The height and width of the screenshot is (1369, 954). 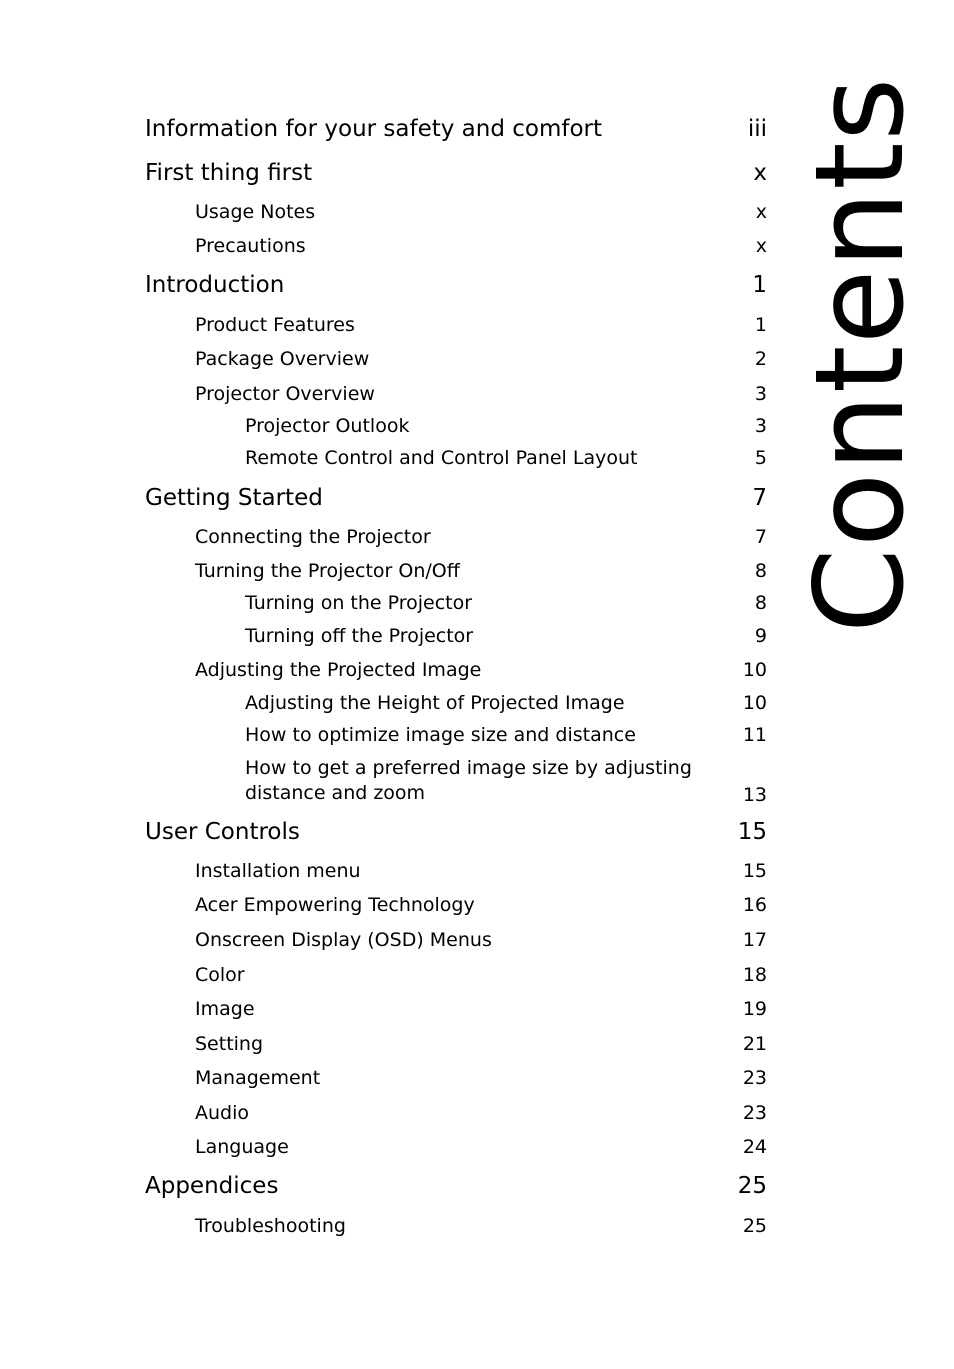 I want to click on toc-entry-label: Package Overview, so click(x=282, y=359).